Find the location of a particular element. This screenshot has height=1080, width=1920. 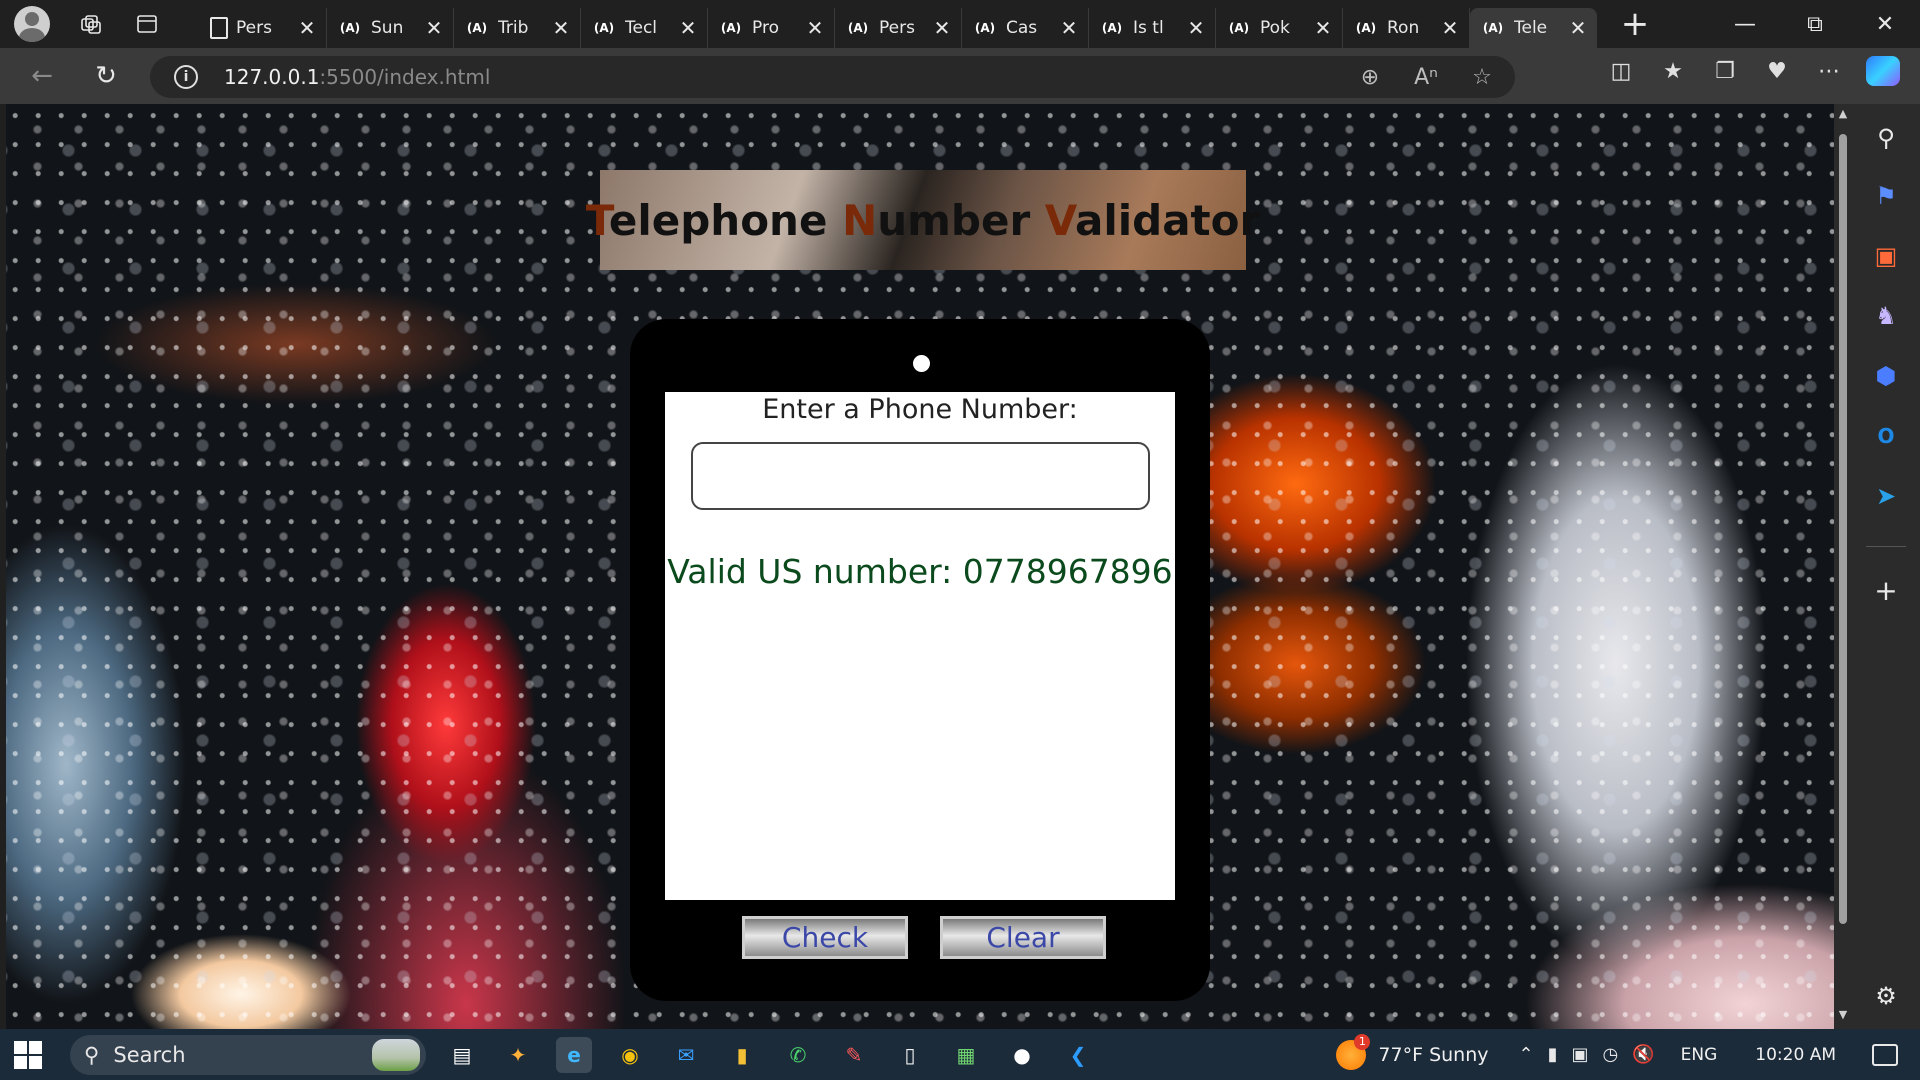

workspaces-icon is located at coordinates (91, 24).